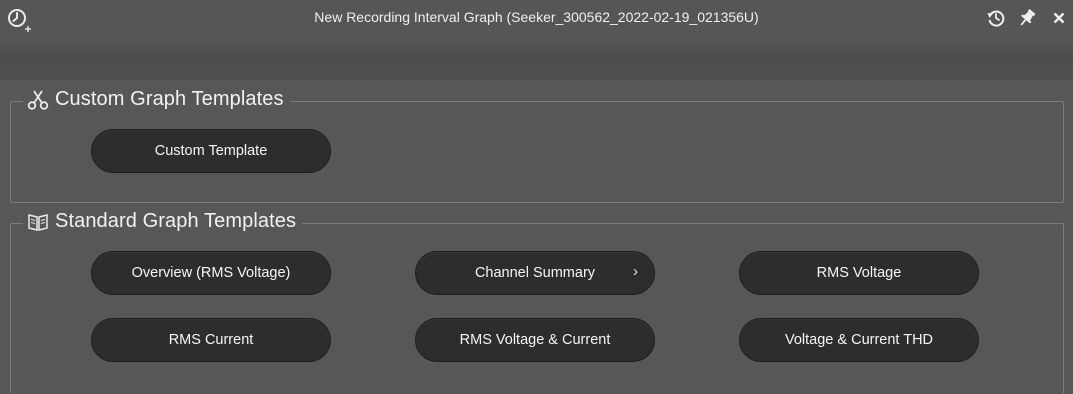 The image size is (1073, 394). I want to click on channel-summary-button: Channel Summary ›, so click(535, 273).